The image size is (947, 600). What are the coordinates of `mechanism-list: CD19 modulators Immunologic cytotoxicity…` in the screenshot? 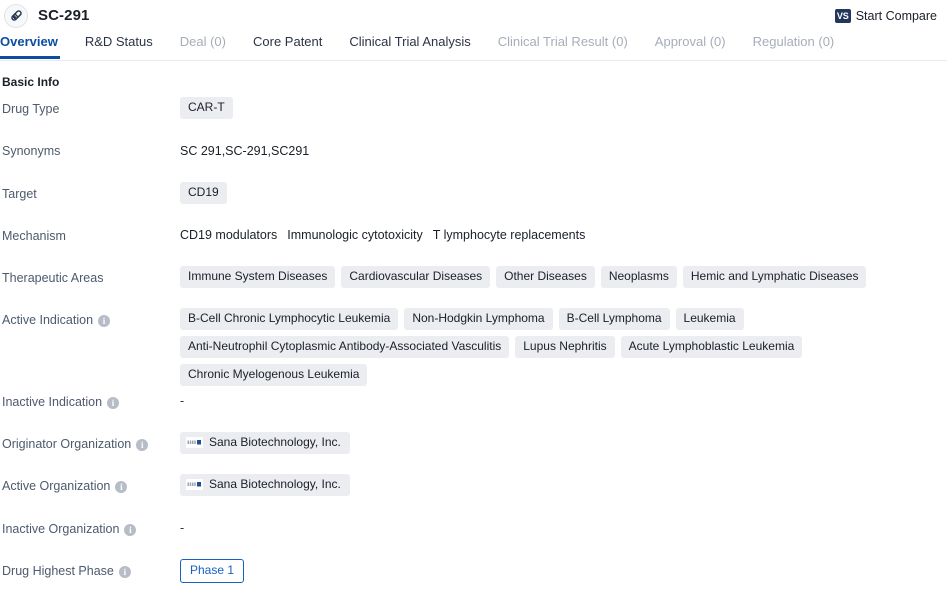 It's located at (382, 233).